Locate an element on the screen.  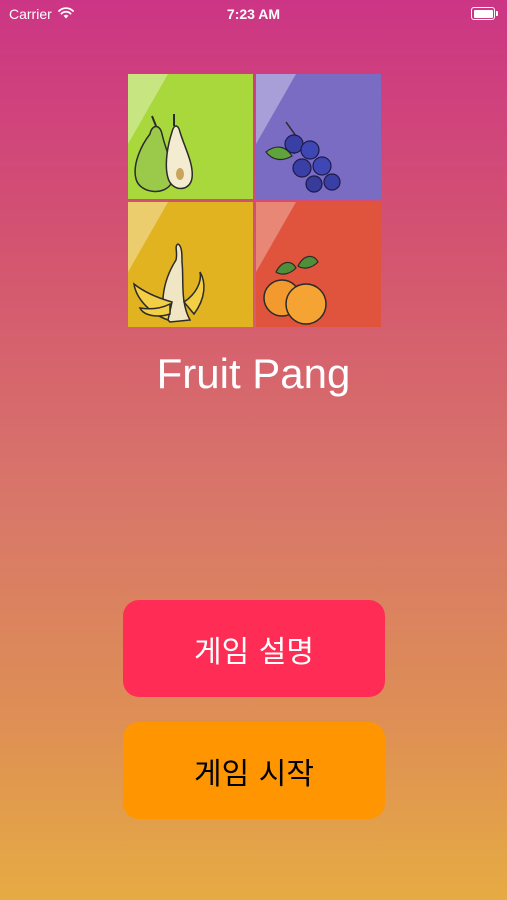
battery-level is located at coordinates (483, 13).